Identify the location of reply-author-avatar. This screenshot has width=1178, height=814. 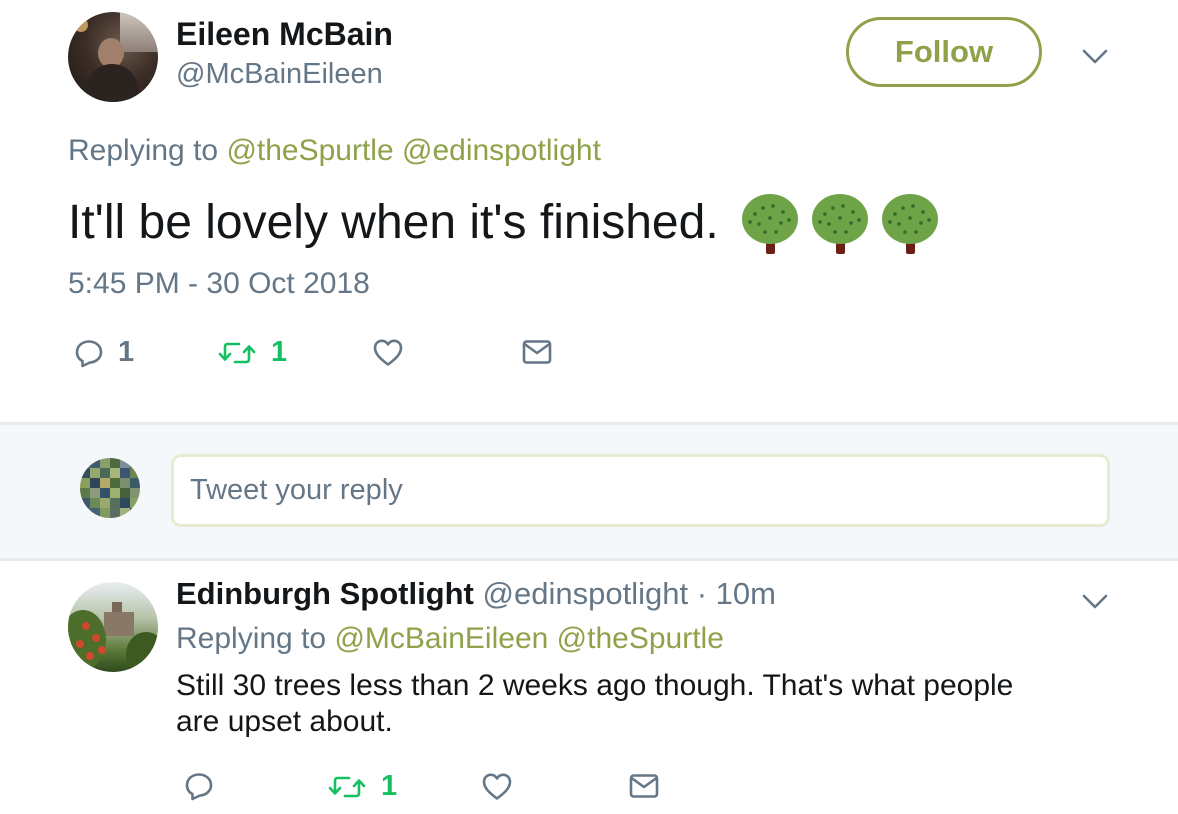
(113, 627).